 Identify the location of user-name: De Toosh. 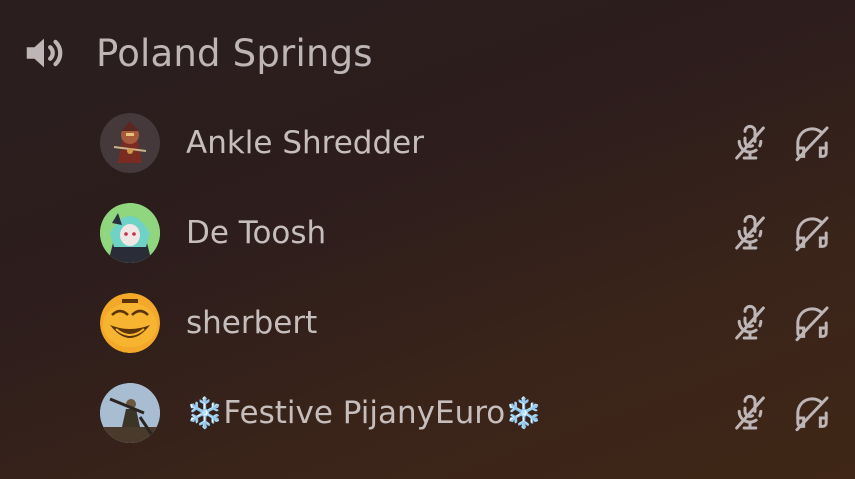
(256, 233).